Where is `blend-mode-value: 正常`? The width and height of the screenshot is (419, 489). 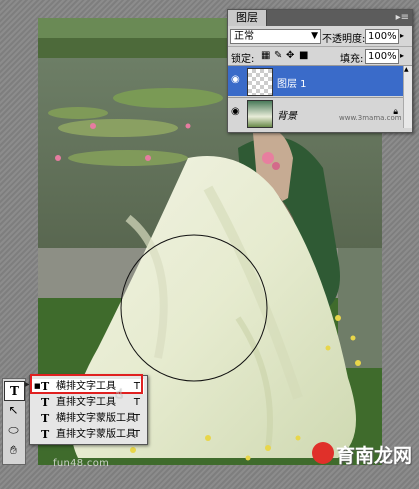 blend-mode-value: 正常 is located at coordinates (244, 36).